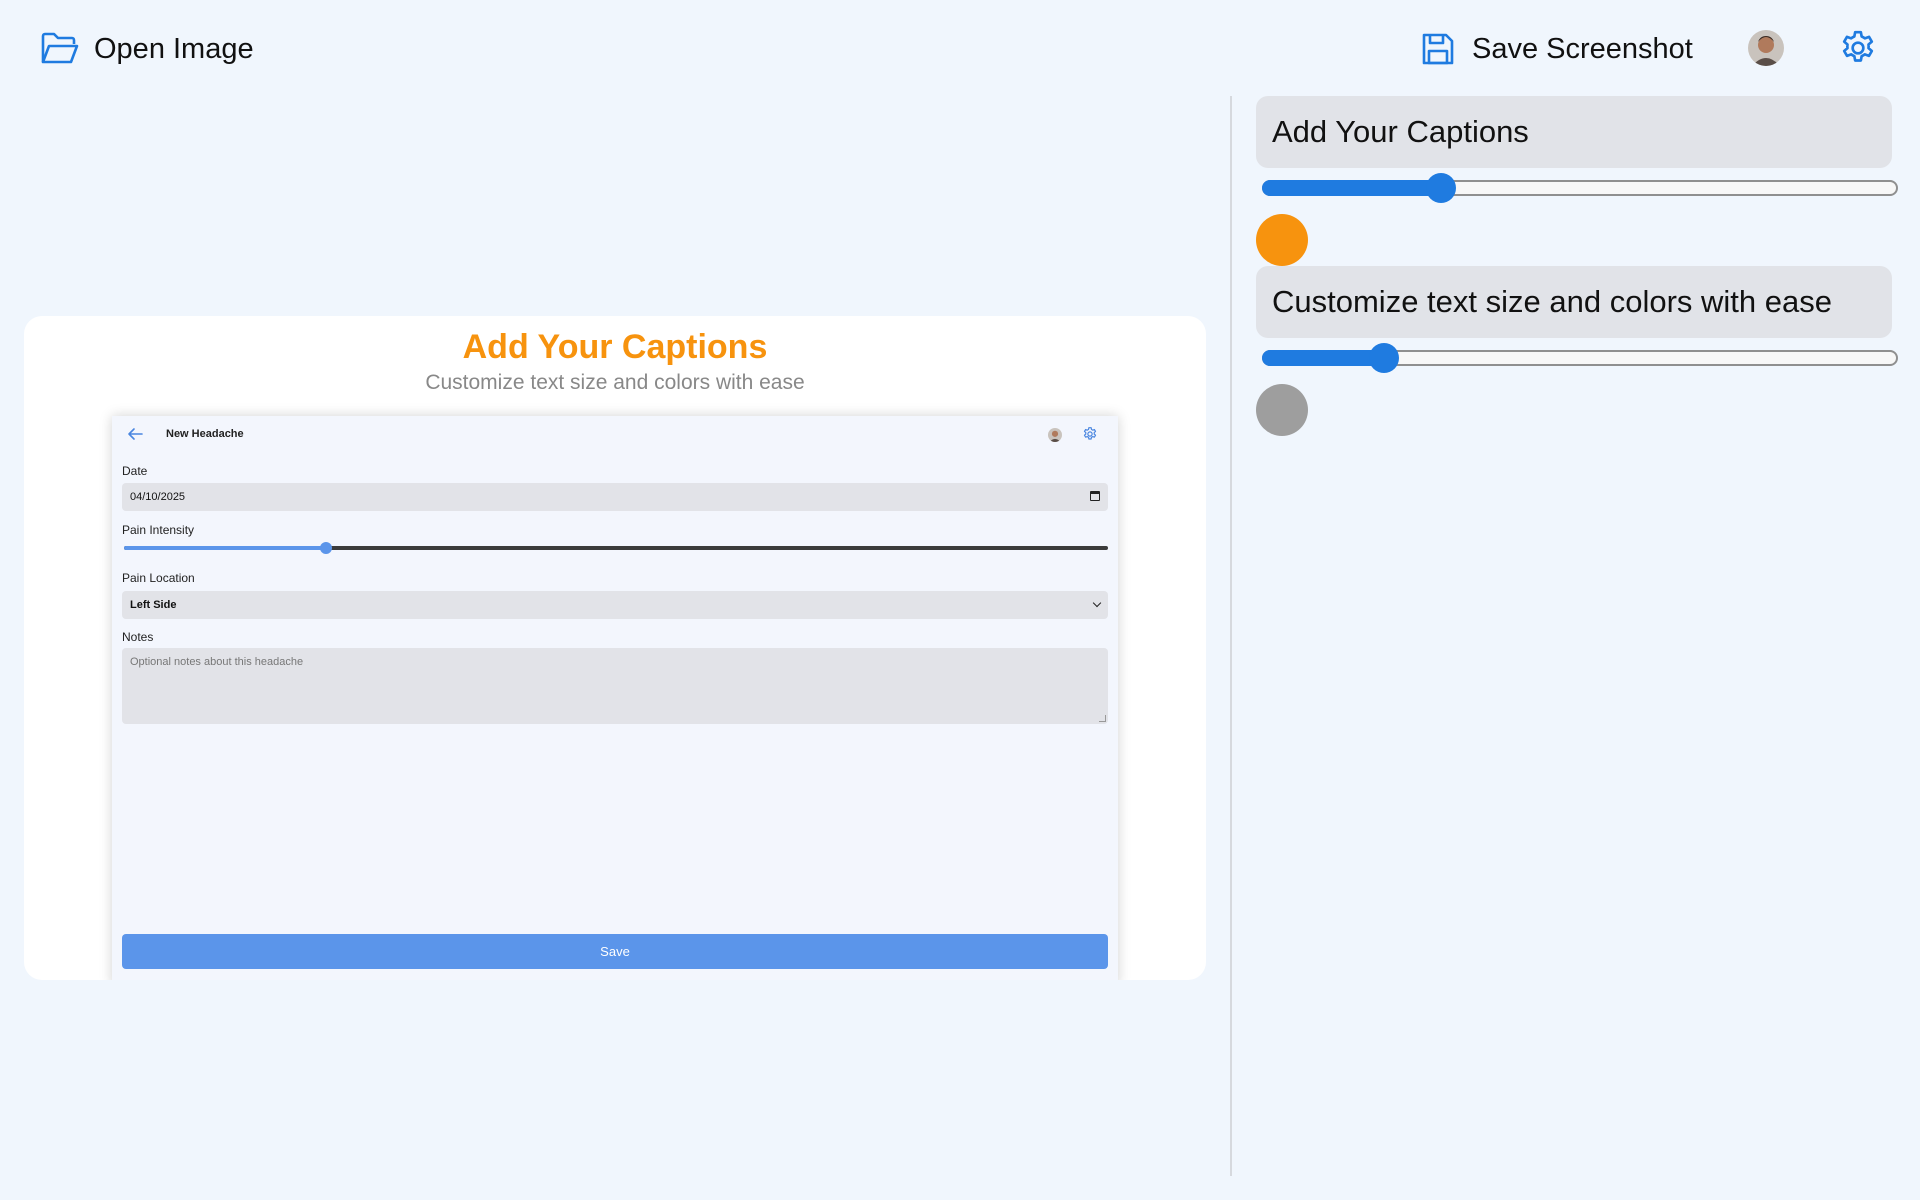  Describe the element at coordinates (225, 548) in the screenshot. I see `pain-intensity-fill` at that location.